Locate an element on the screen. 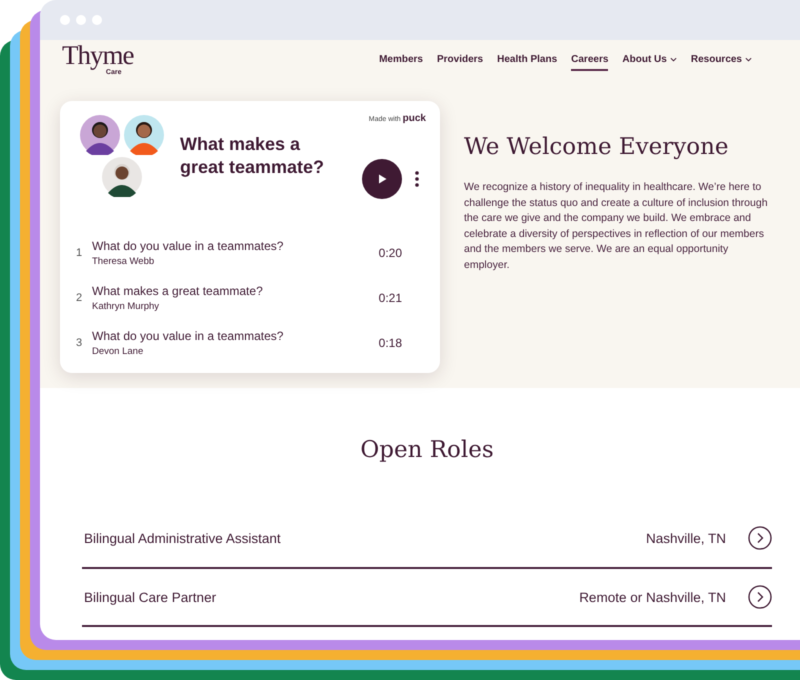 This screenshot has width=800, height=680. track-duration: 0:20 is located at coordinates (390, 253).